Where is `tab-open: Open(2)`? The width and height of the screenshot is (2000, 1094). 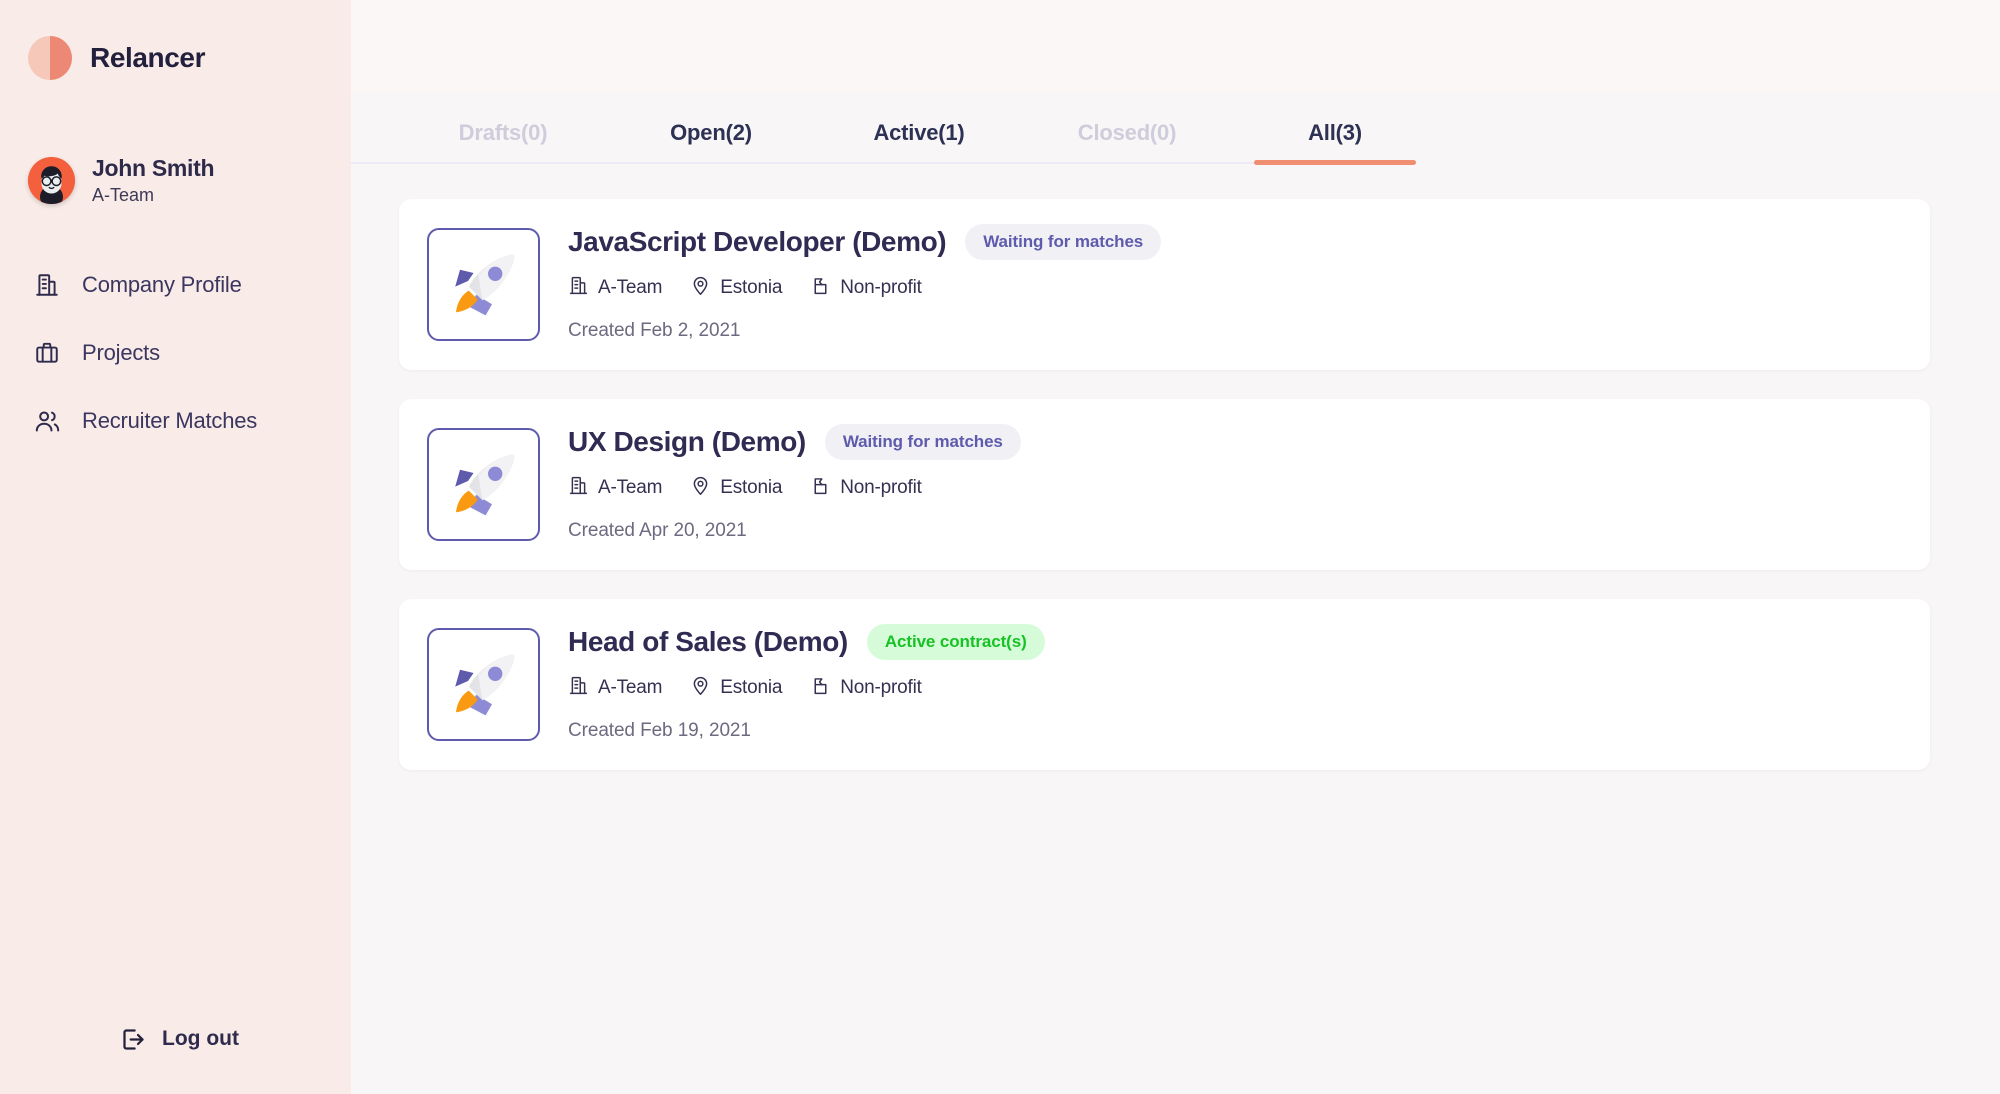 tab-open: Open(2) is located at coordinates (711, 141).